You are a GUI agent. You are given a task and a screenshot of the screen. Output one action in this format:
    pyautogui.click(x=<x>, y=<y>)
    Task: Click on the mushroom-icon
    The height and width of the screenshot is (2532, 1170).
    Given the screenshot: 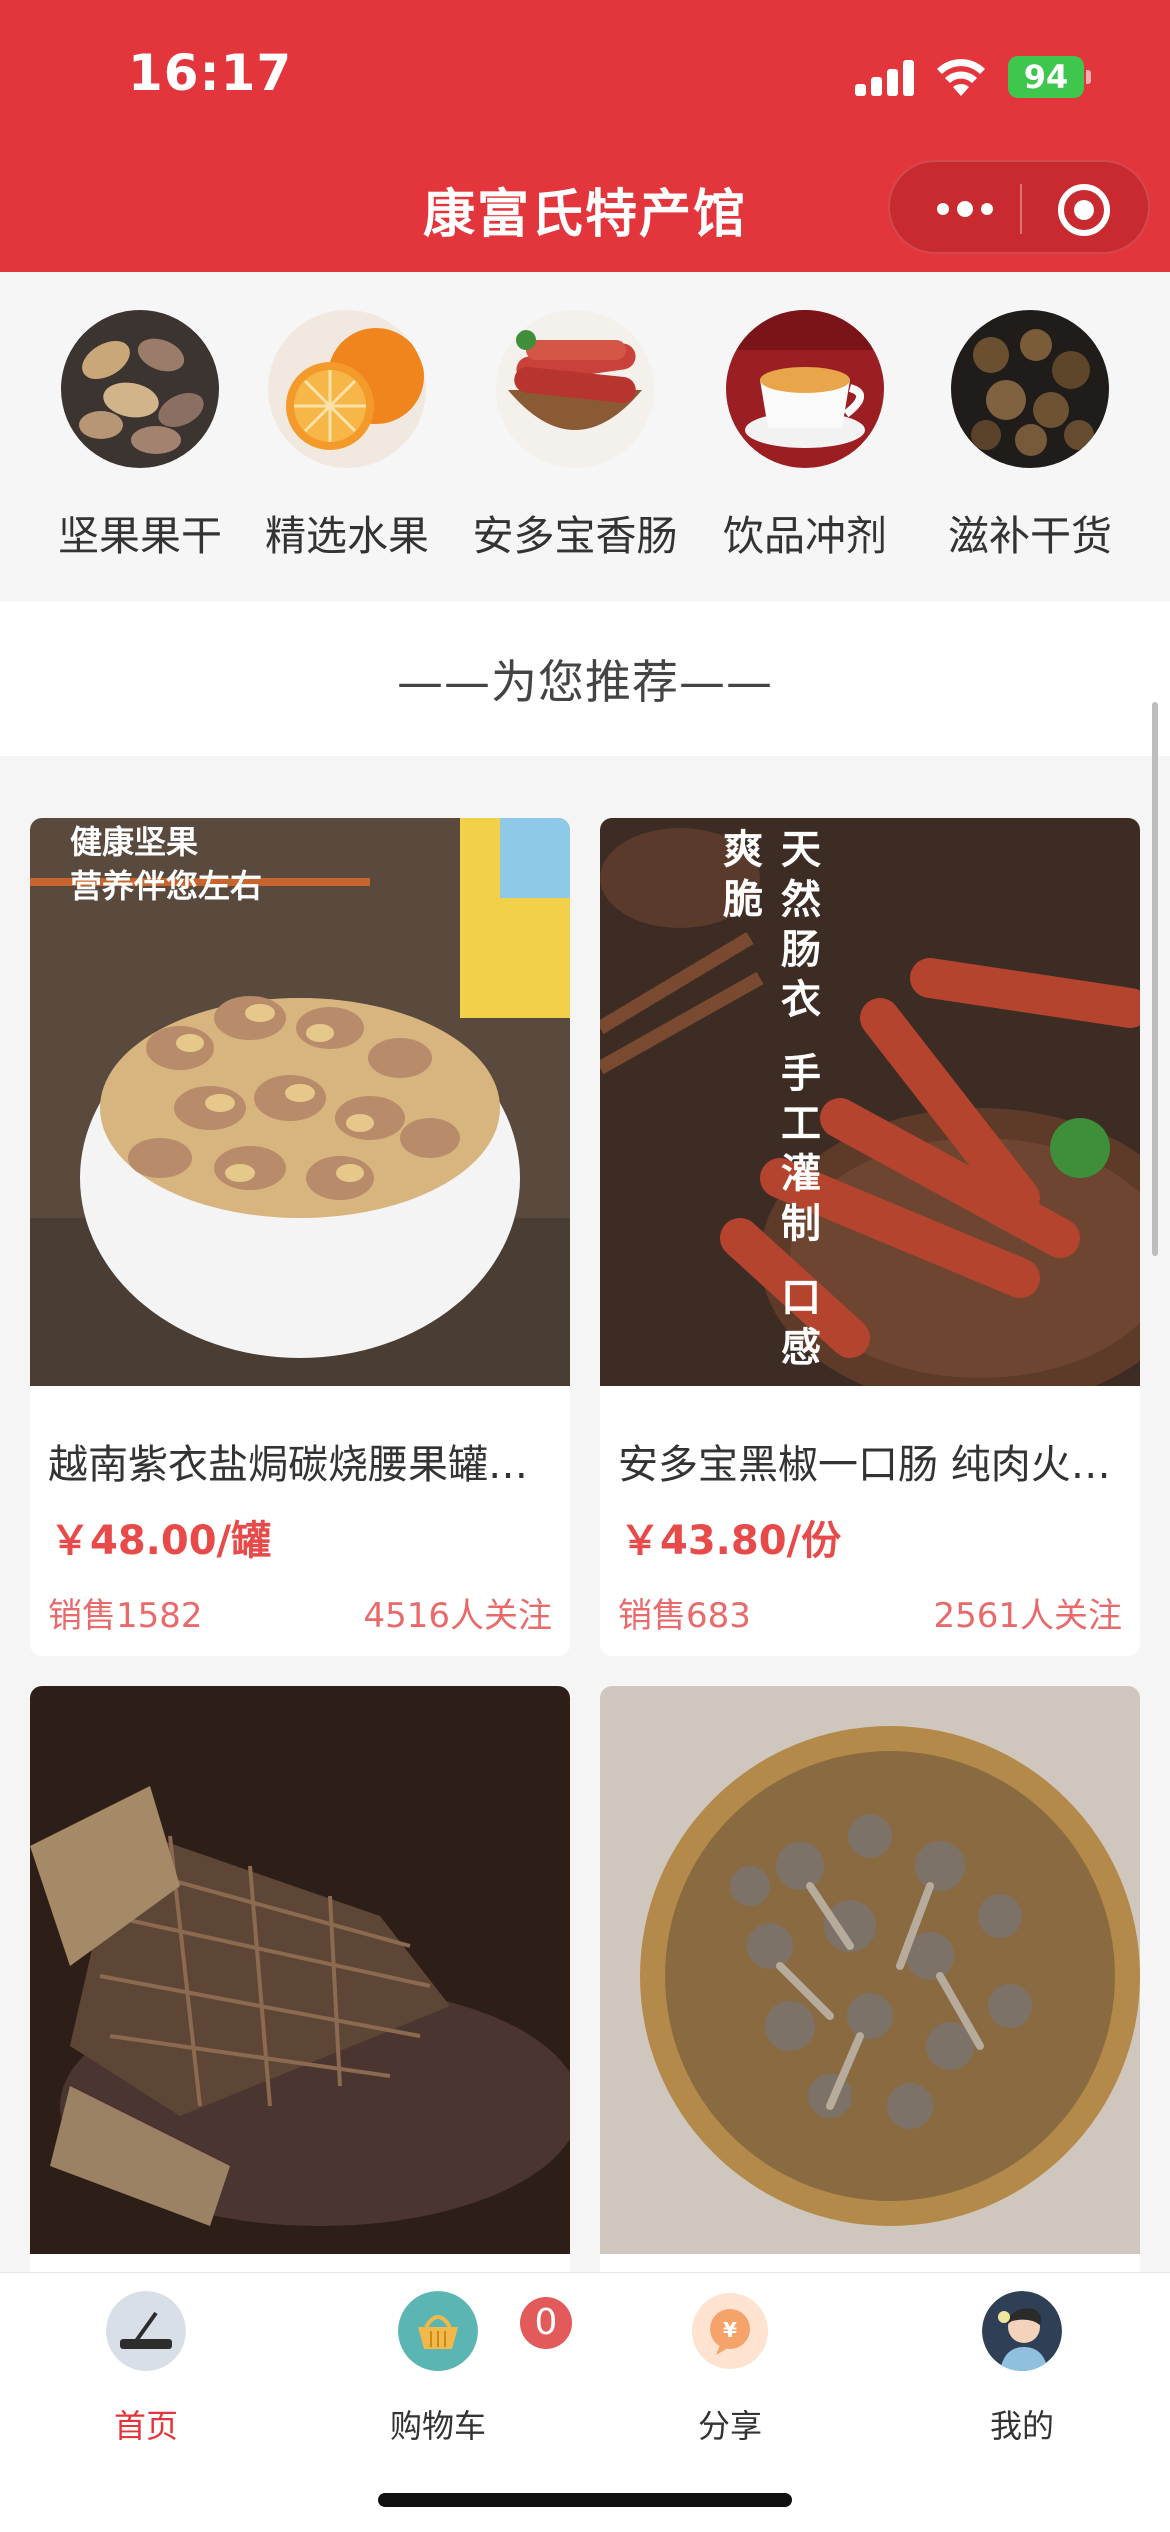 What is the action you would take?
    pyautogui.click(x=1030, y=389)
    